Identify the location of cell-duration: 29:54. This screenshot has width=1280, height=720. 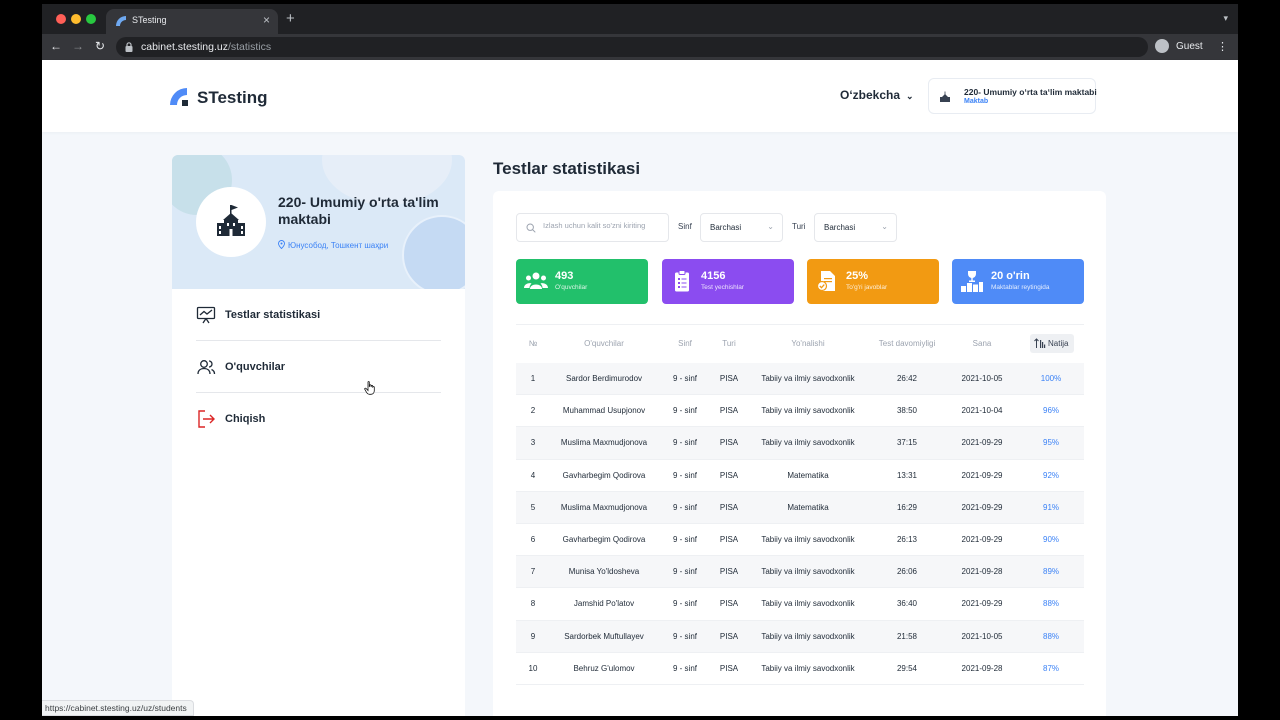
(907, 668).